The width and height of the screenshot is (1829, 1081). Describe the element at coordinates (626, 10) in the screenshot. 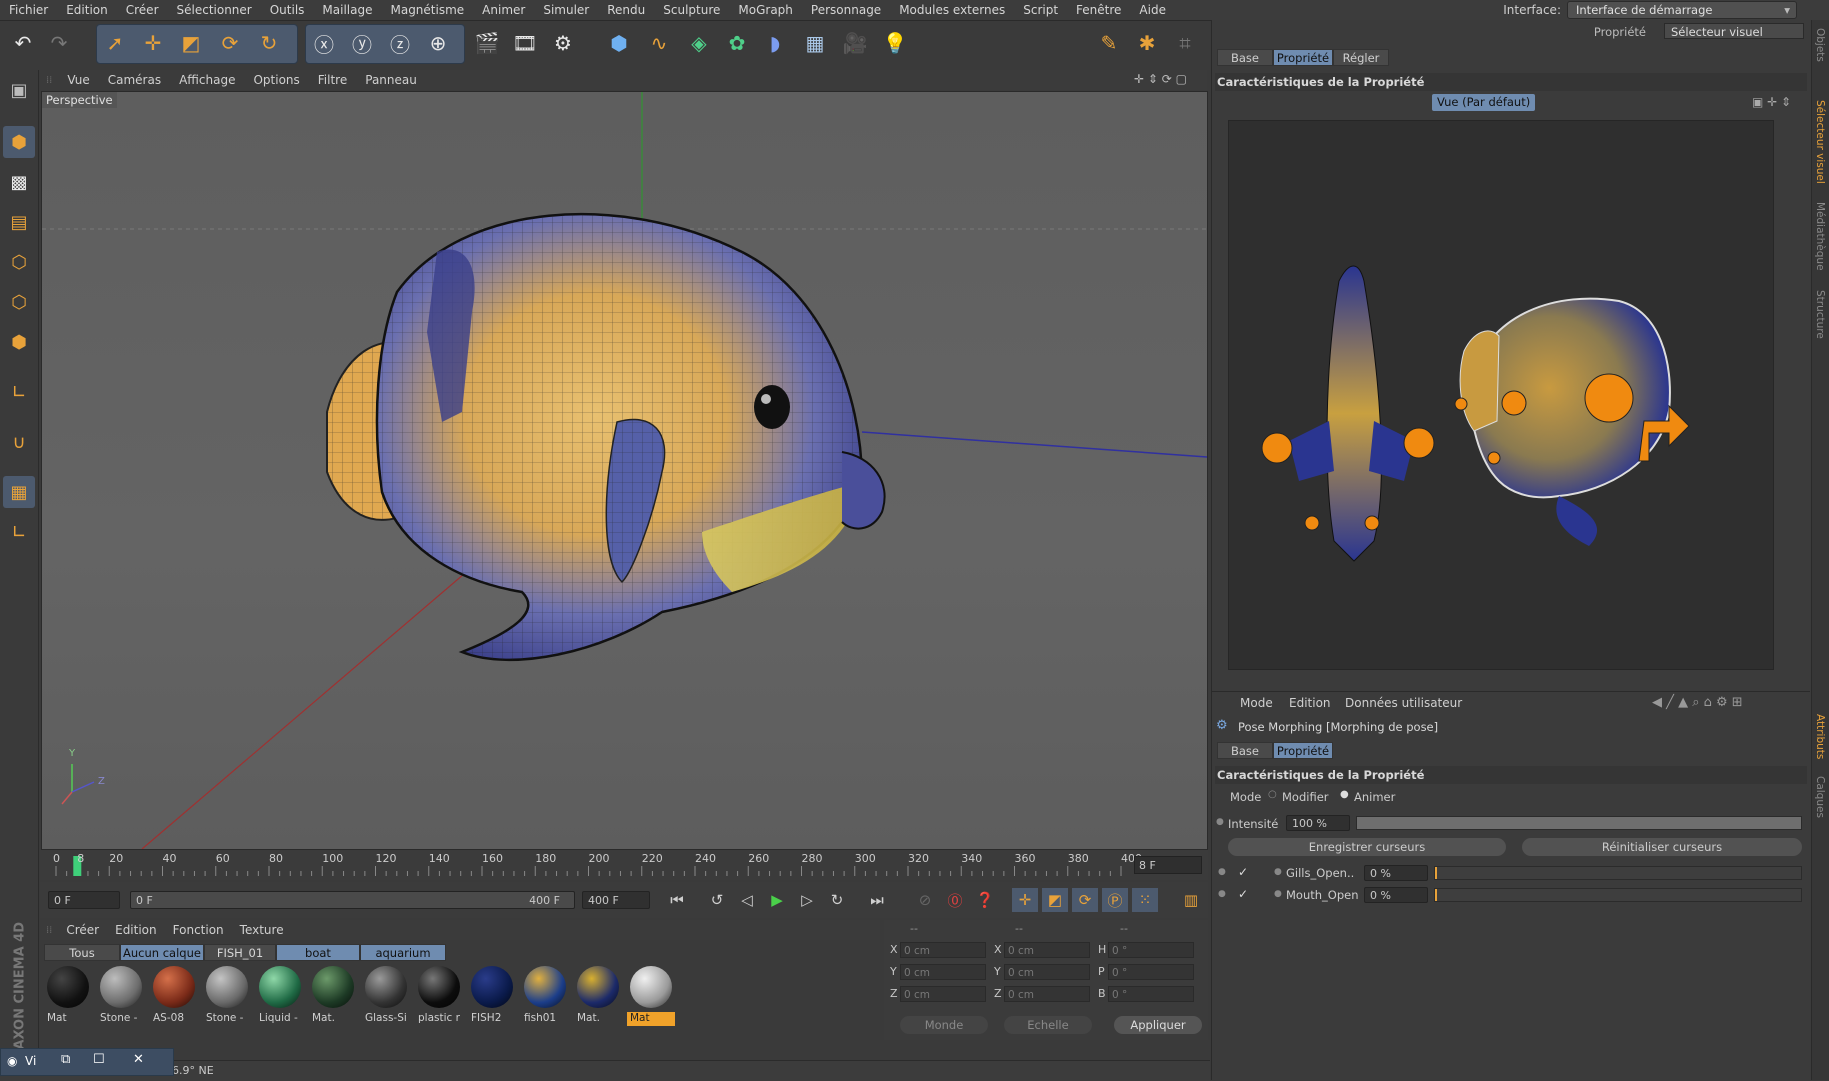

I see `menu-item-9: Rendu` at that location.